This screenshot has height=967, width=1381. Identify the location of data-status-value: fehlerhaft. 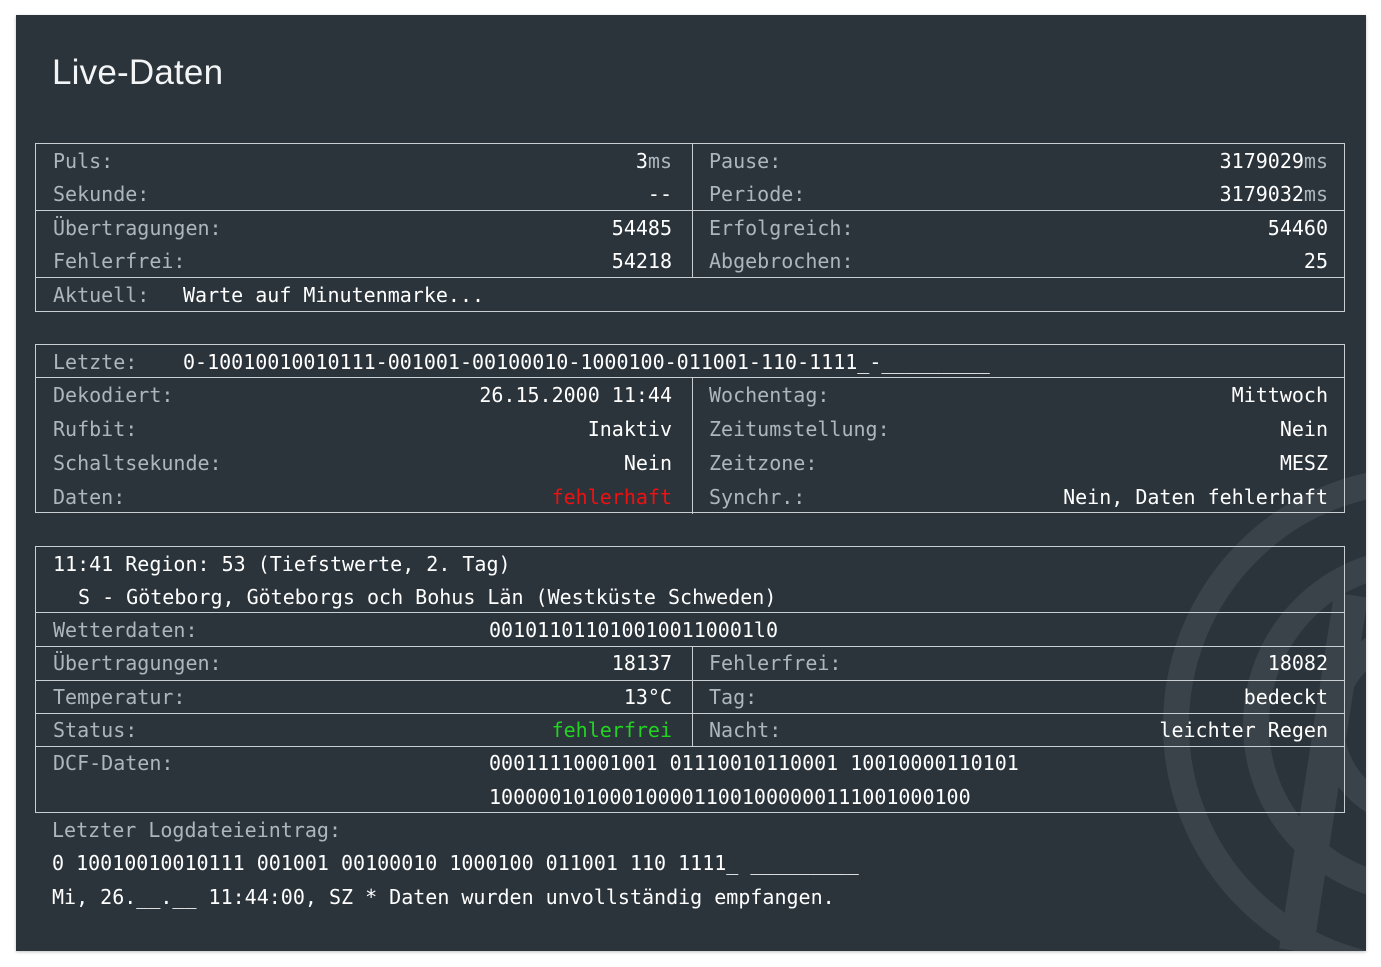
(611, 497).